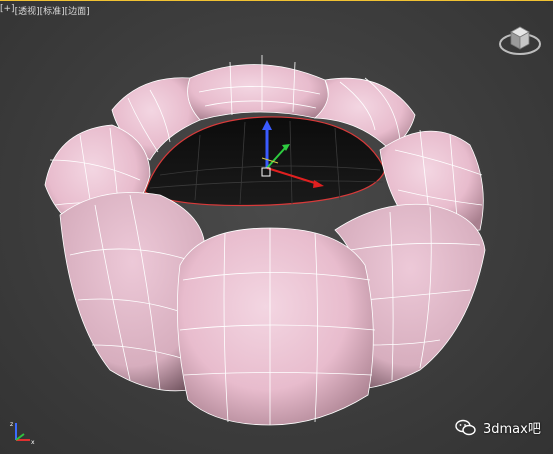 Image resolution: width=553 pixels, height=454 pixels. I want to click on viewport-label-menu: [+] [透视] [标准] [边面], so click(45, 10).